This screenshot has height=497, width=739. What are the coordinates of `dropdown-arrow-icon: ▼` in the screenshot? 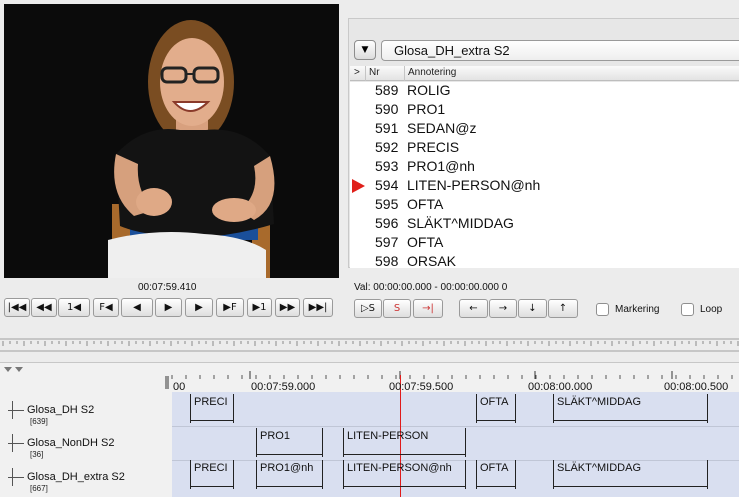 It's located at (365, 50).